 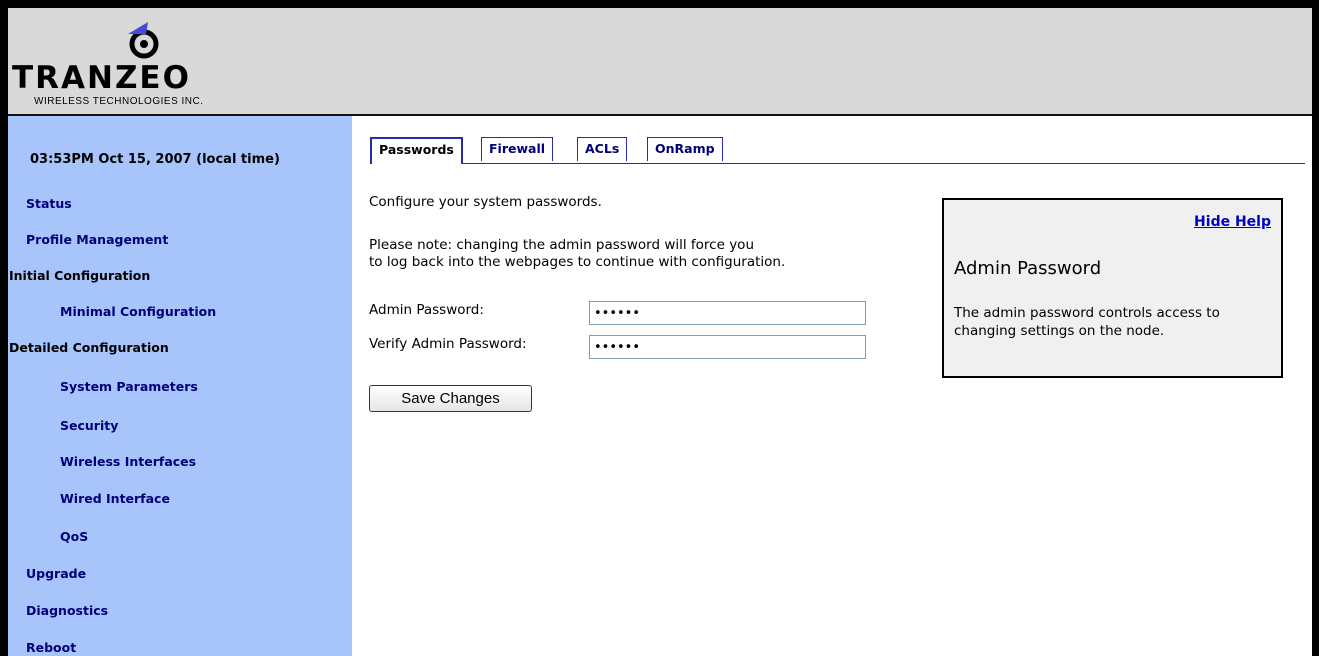 I want to click on admin-password-label: Admin Password:, so click(x=426, y=310).